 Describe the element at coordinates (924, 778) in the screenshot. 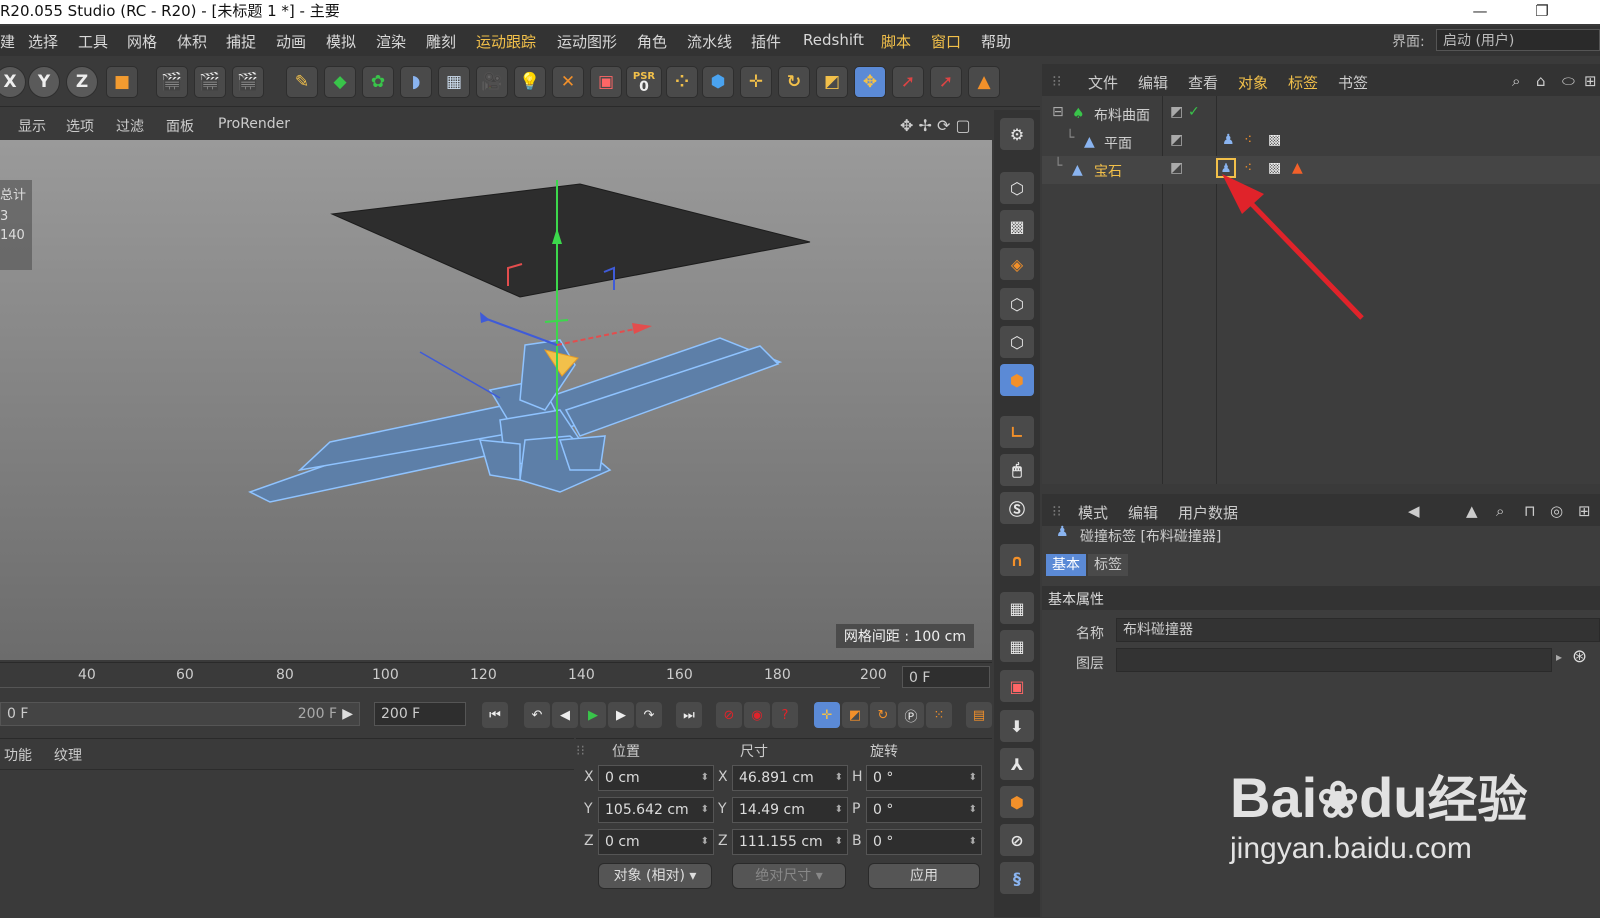

I see `rotation-h-field: 0 ° ⬍` at that location.